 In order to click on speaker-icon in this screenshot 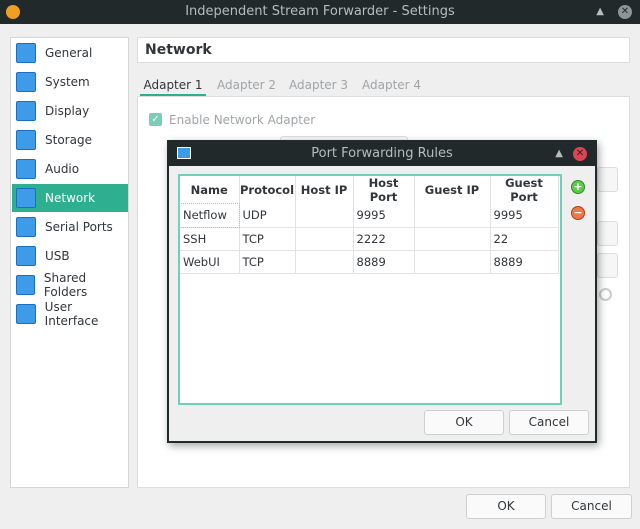, I will do `click(26, 169)`.